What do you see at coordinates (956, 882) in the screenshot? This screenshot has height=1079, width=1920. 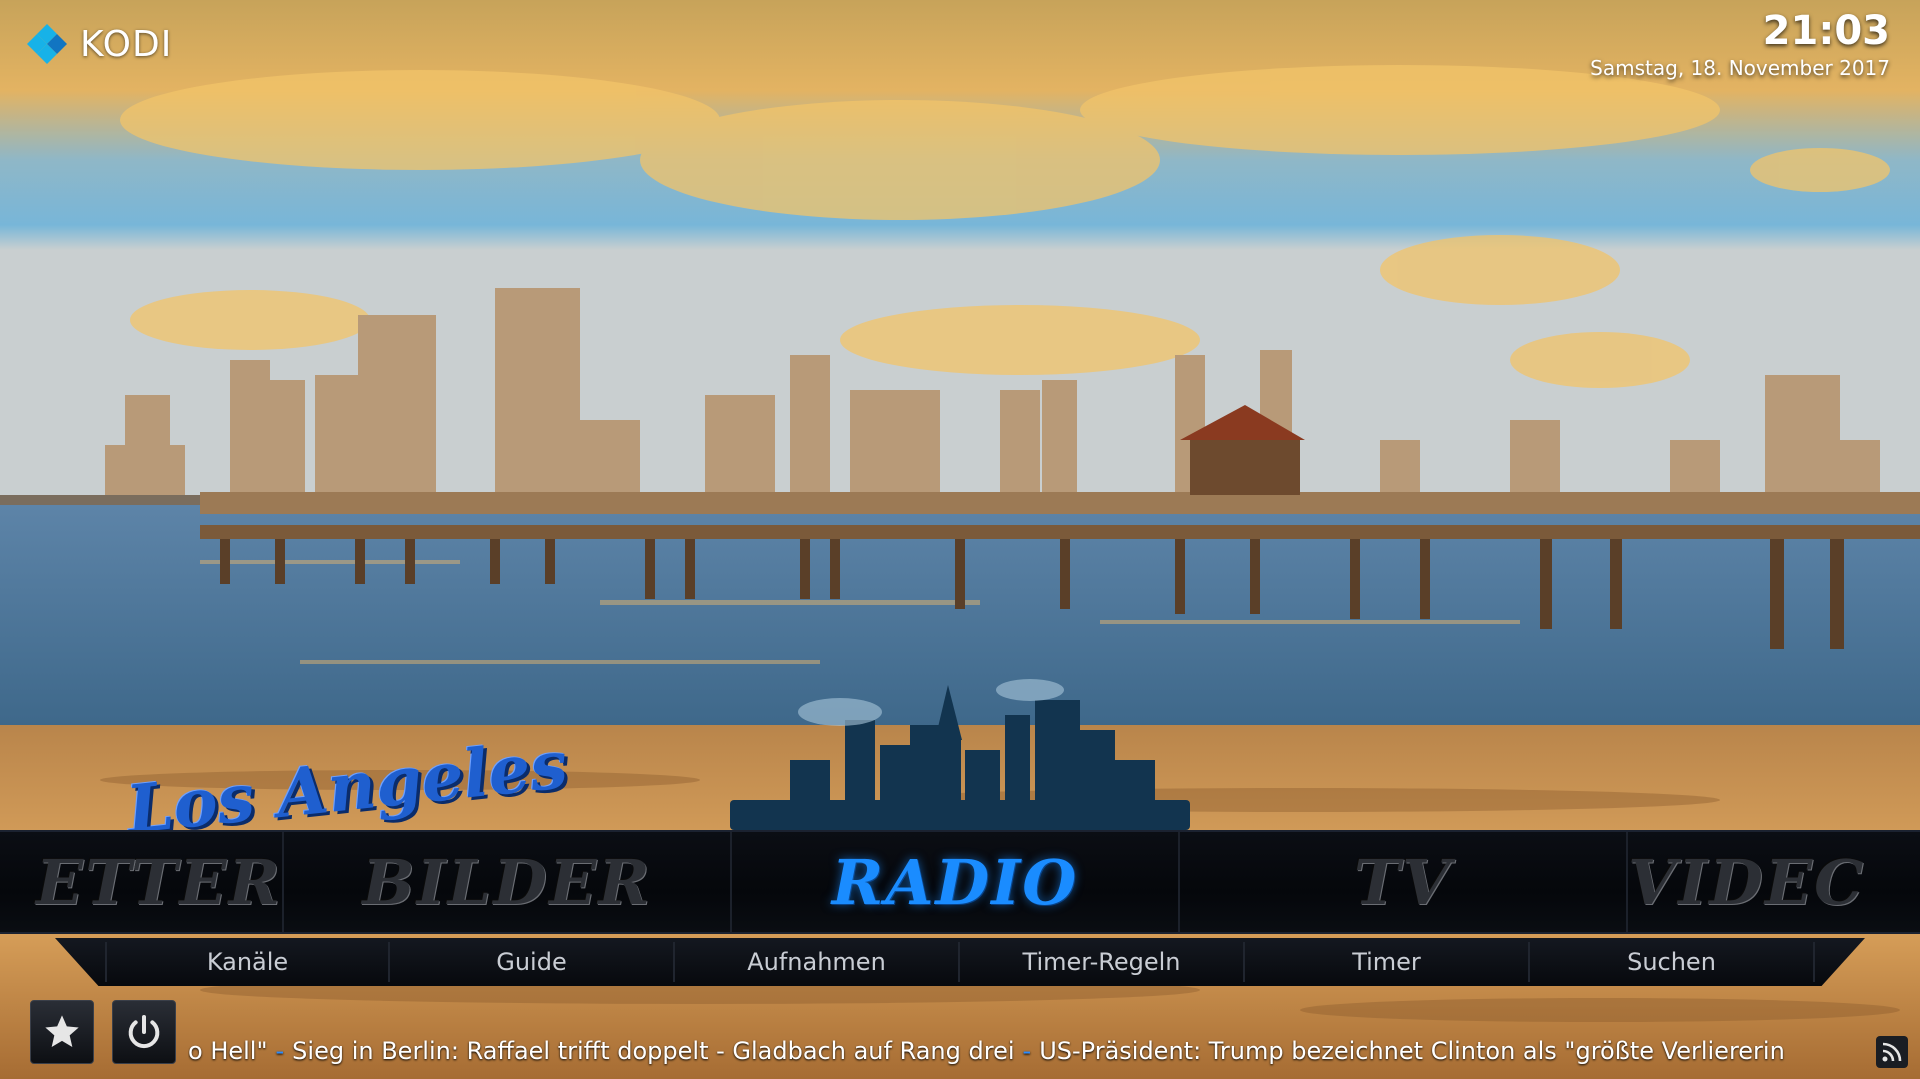 I see `main-menu-item-radio: RADIO` at bounding box center [956, 882].